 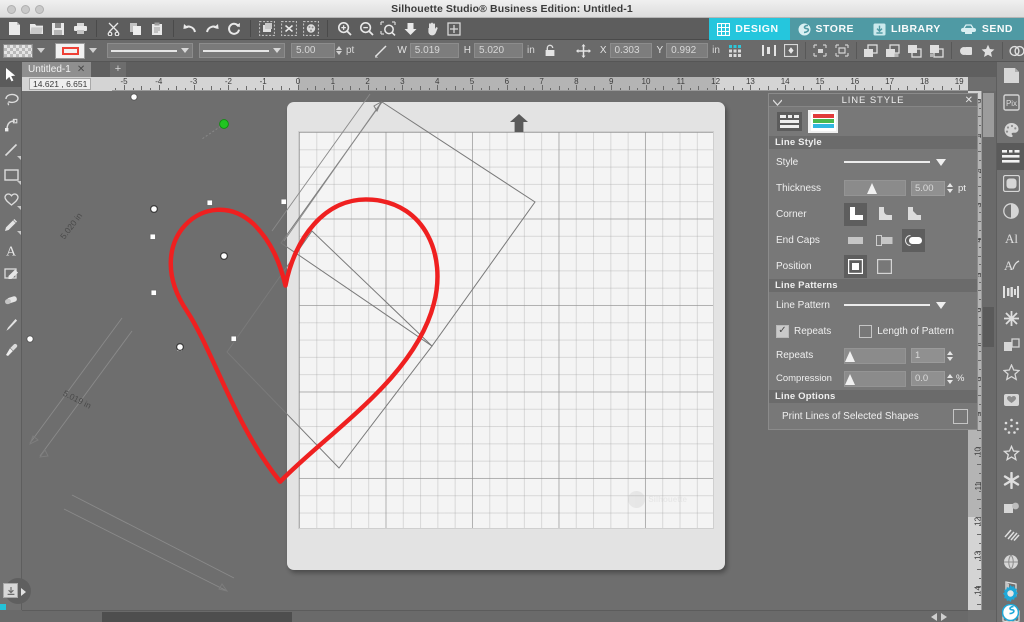 I want to click on deselect-all-button, so click(x=289, y=29).